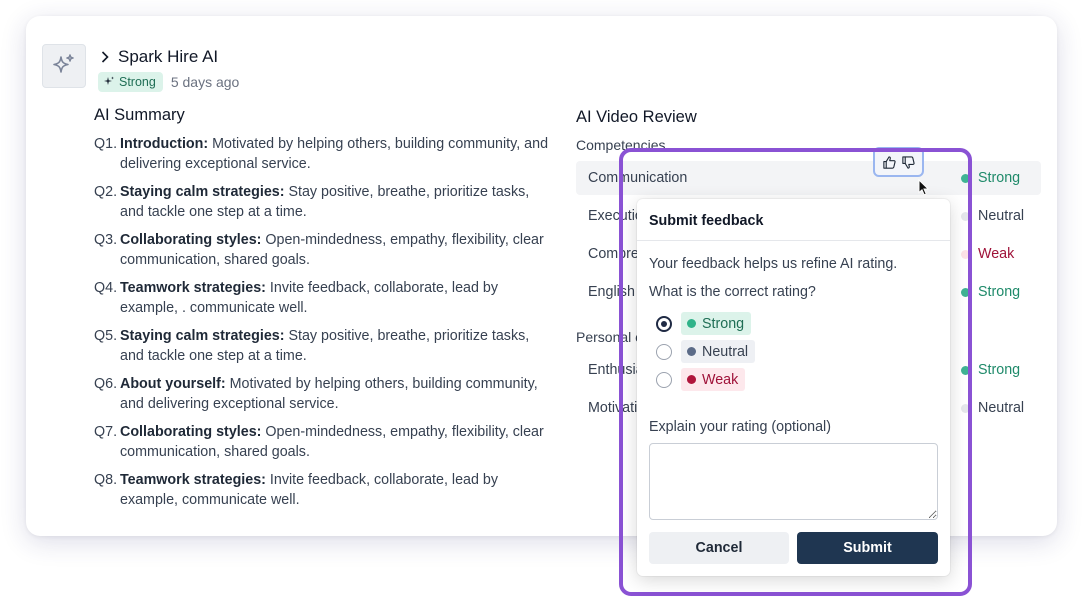  What do you see at coordinates (106, 432) in the screenshot?
I see `summary-item-number: Q7.` at bounding box center [106, 432].